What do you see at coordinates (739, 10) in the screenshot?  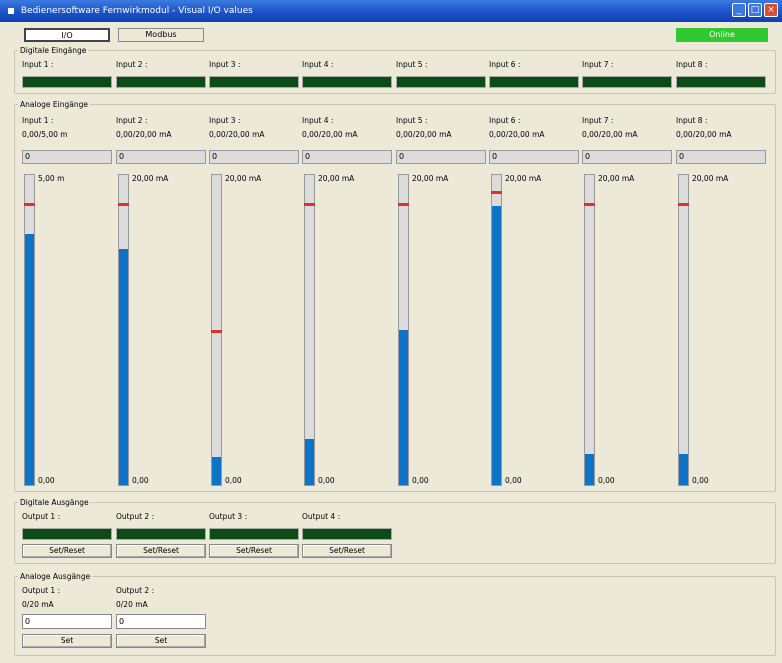 I see `minimize-button: _` at bounding box center [739, 10].